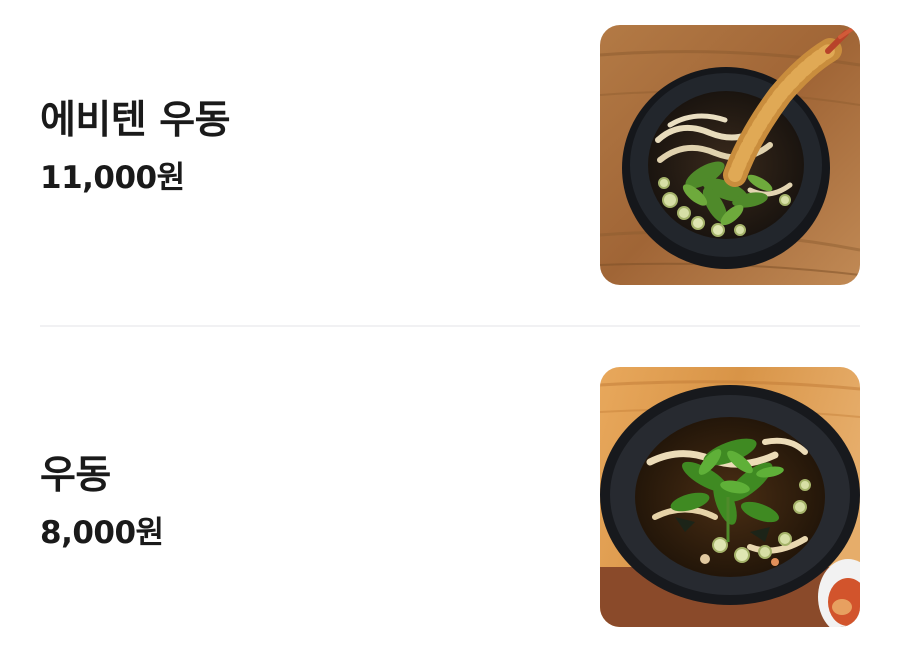  What do you see at coordinates (112, 177) in the screenshot?
I see `menu-item-price: 11,000원` at bounding box center [112, 177].